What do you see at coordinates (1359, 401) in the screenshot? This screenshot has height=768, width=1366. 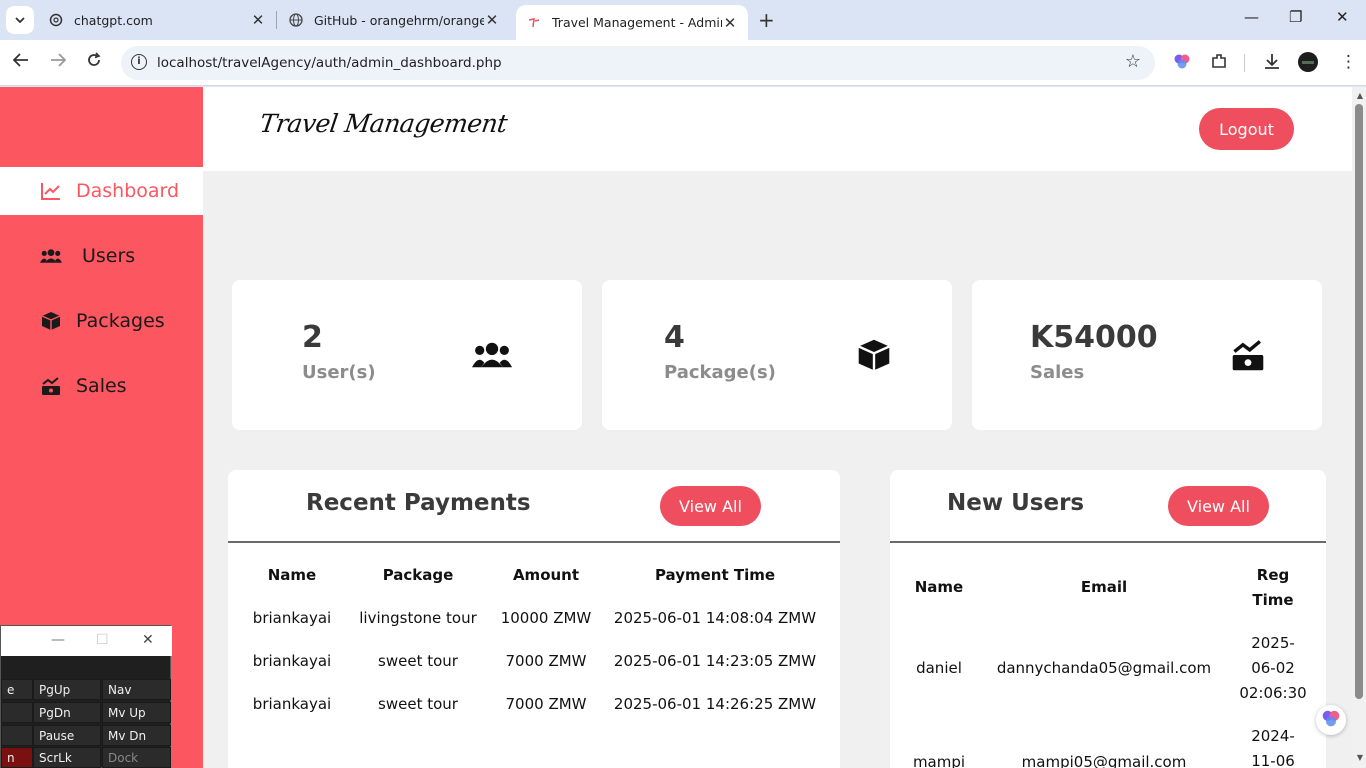 I see `scrollbar-thumb` at bounding box center [1359, 401].